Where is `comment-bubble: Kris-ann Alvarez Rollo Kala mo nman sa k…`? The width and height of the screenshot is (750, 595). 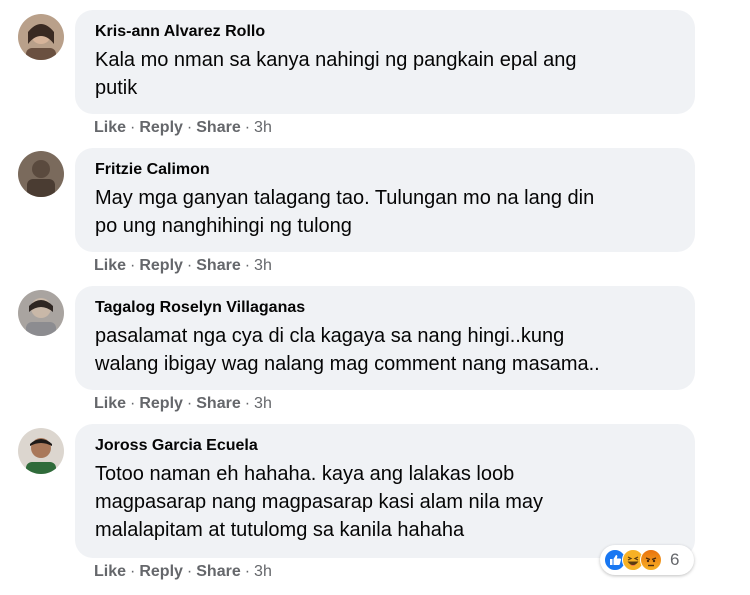
comment-bubble: Kris-ann Alvarez Rollo Kala mo nman sa k… is located at coordinates (385, 62).